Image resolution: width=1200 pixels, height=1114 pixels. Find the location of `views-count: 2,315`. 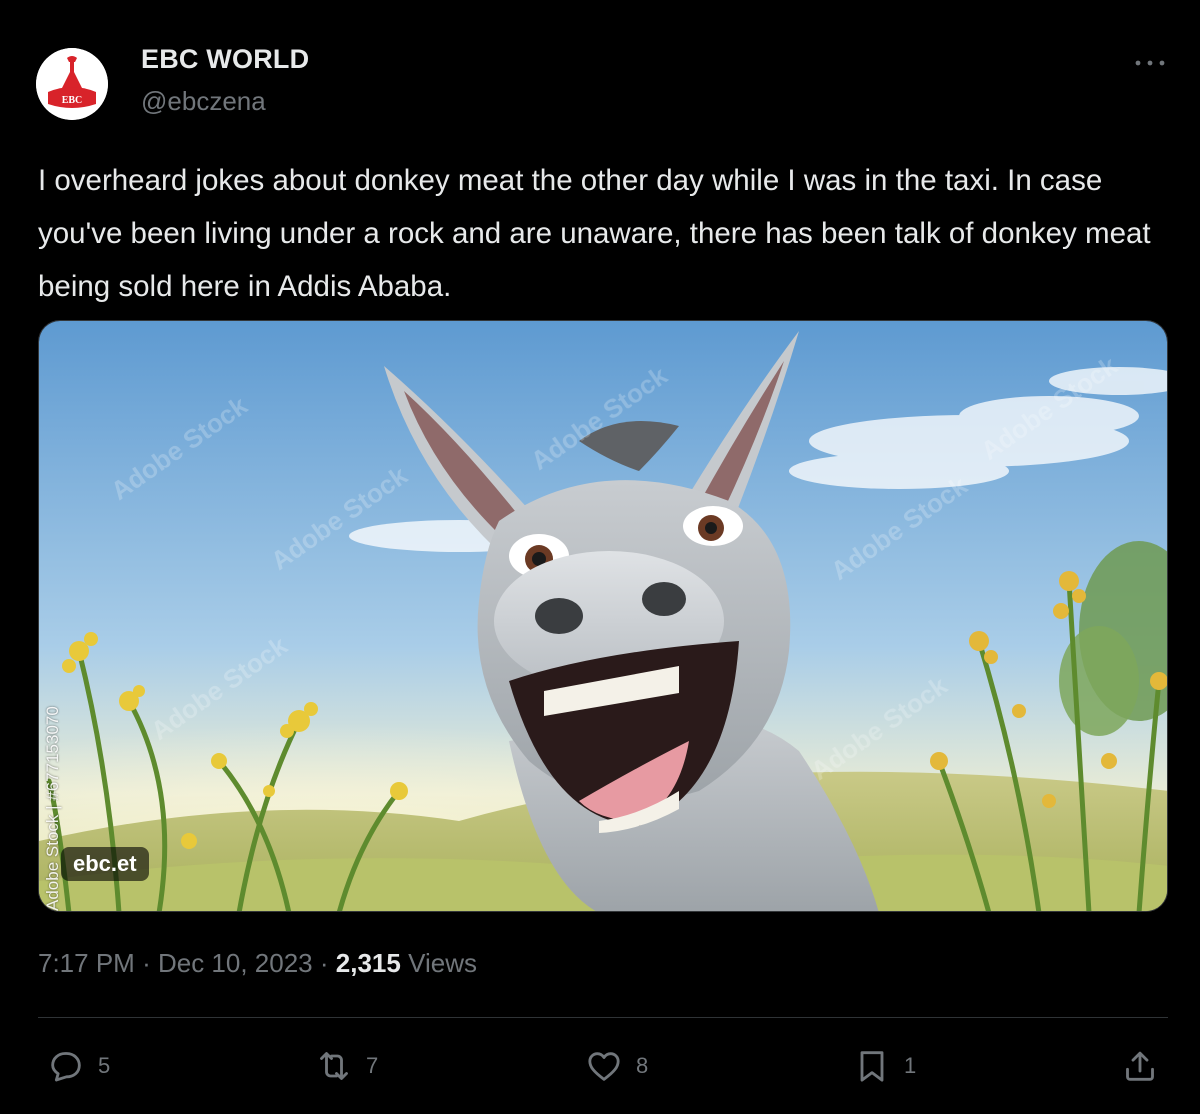

views-count: 2,315 is located at coordinates (368, 963).